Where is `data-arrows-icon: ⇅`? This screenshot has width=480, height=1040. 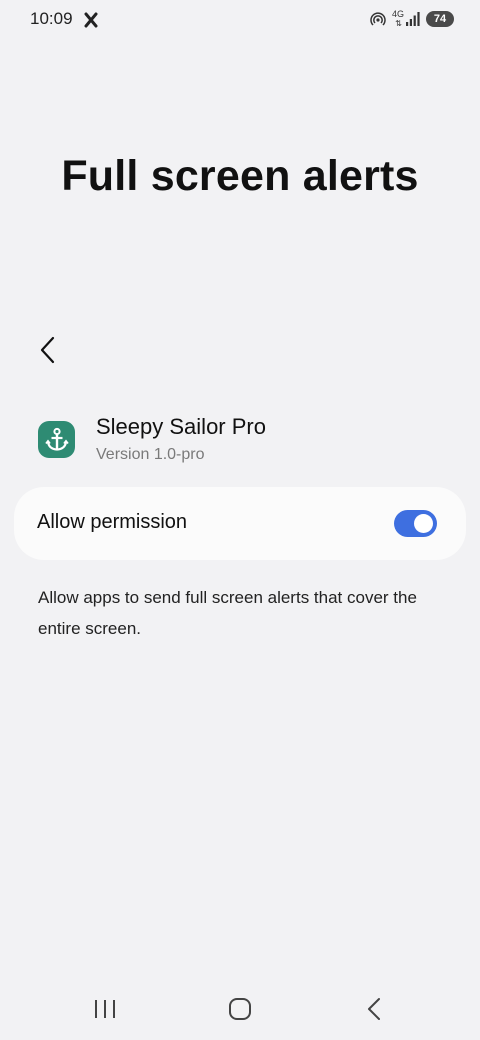
data-arrows-icon: ⇅ is located at coordinates (398, 23).